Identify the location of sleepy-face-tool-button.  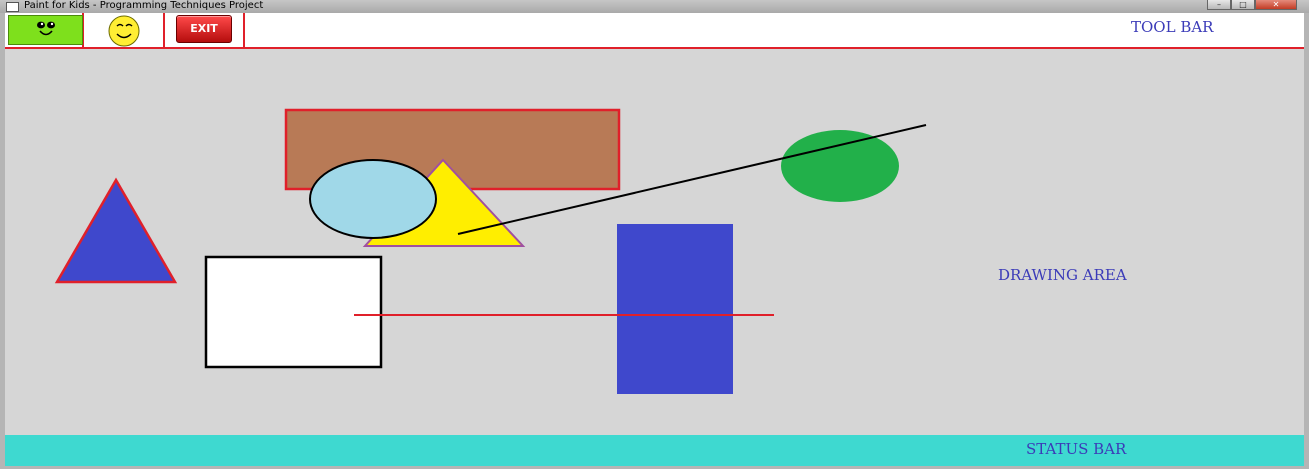
(124, 30).